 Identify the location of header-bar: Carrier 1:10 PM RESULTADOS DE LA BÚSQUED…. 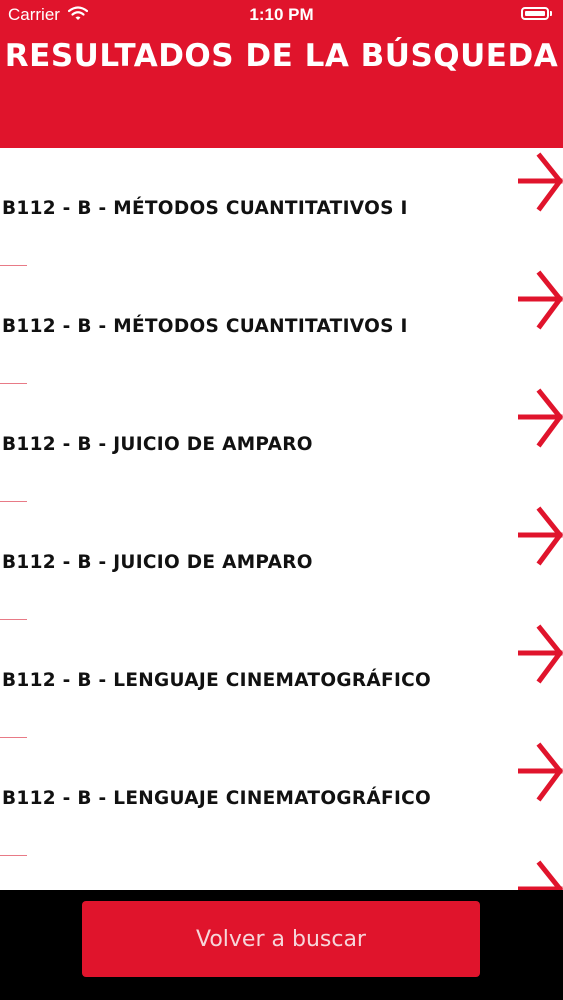
(281, 74).